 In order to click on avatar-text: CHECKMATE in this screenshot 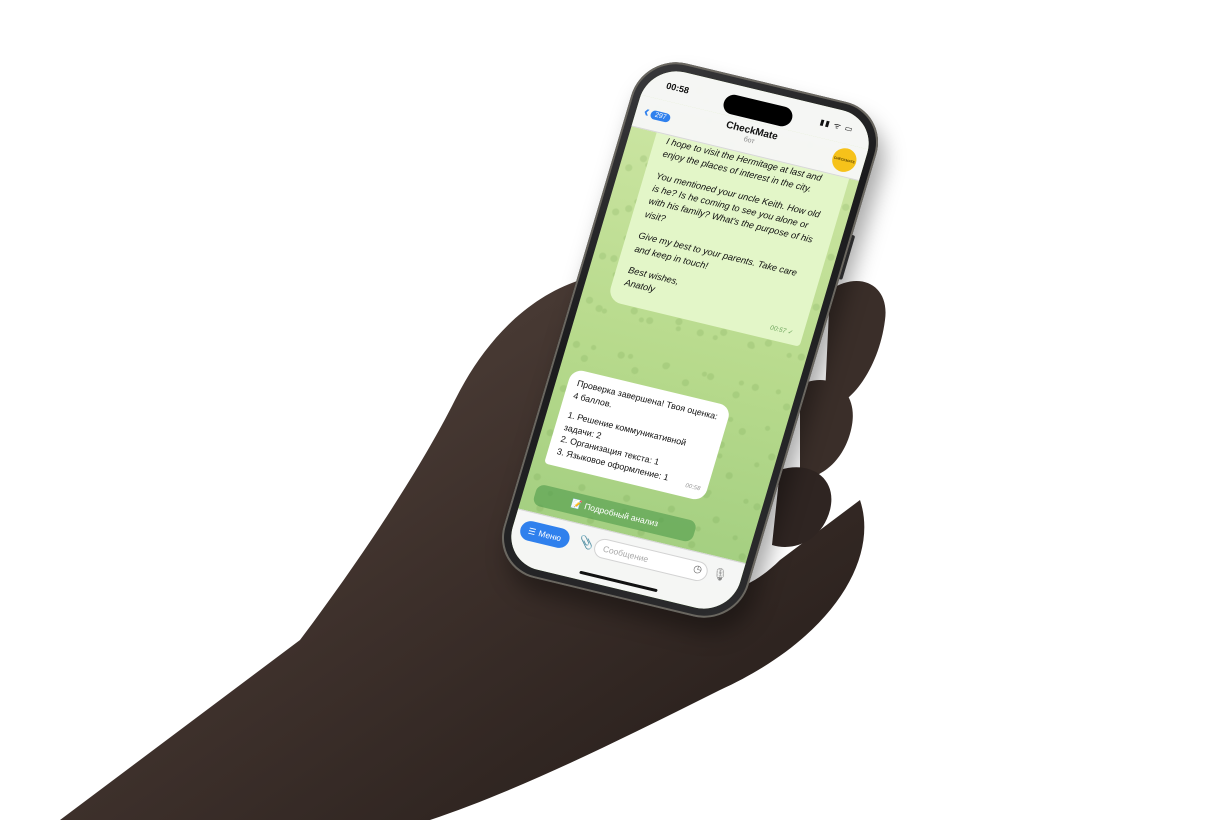, I will do `click(844, 160)`.